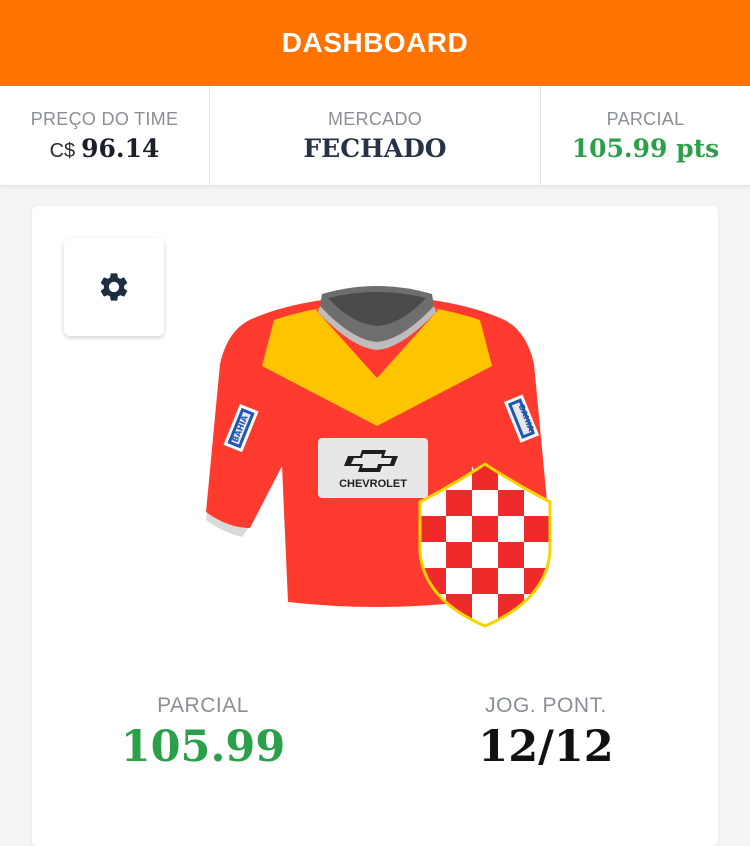  I want to click on team-price-stat: PREÇO DO TIME C$ 96.14, so click(105, 135).